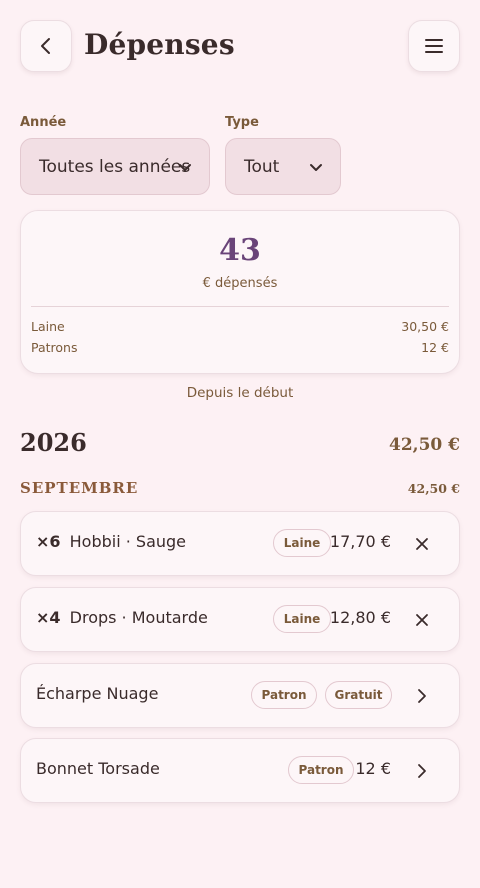 The image size is (480, 888). I want to click on back-button, so click(46, 46).